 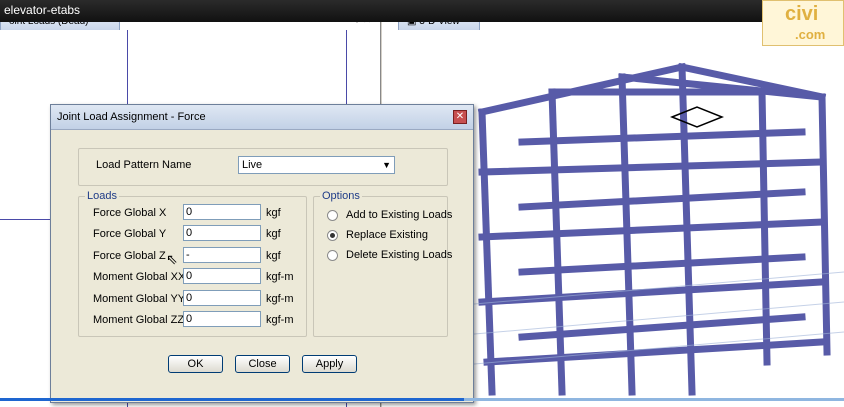 I want to click on field-label: Force Global Z, so click(x=129, y=256).